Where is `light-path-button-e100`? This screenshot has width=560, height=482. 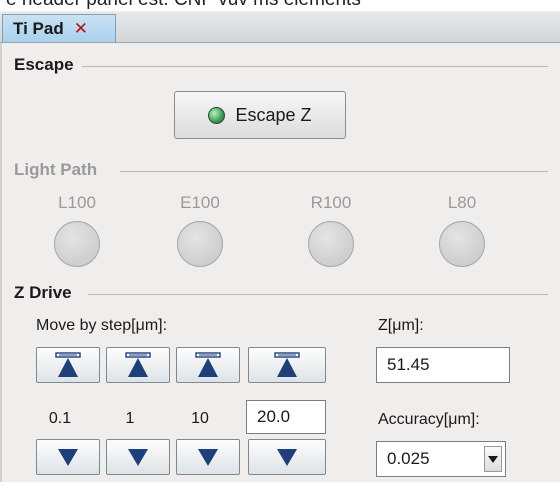 light-path-button-e100 is located at coordinates (200, 244).